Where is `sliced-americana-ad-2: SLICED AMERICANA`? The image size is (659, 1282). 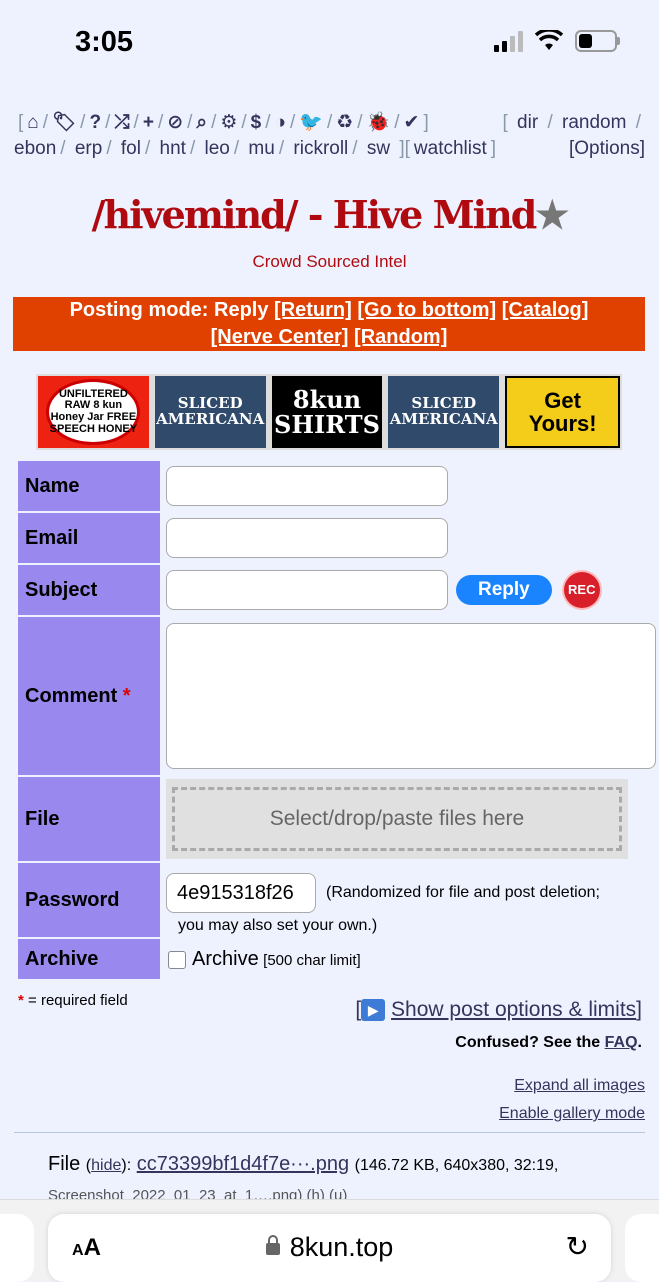
sliced-americana-ad-2: SLICED AMERICANA is located at coordinates (444, 412).